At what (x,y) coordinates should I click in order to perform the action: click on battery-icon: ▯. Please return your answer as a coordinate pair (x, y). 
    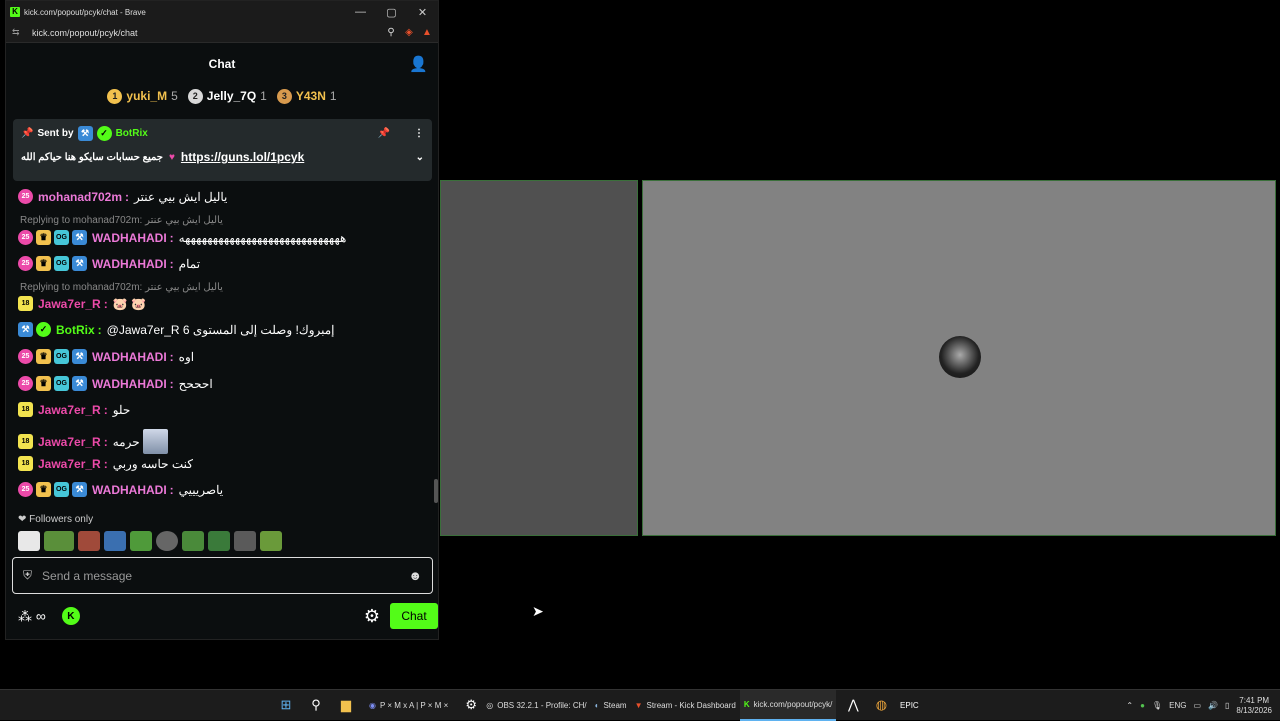
    Looking at the image, I should click on (1227, 705).